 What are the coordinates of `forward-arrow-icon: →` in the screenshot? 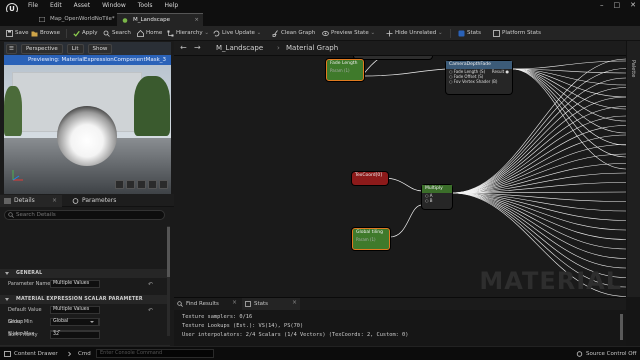 It's located at (197, 47).